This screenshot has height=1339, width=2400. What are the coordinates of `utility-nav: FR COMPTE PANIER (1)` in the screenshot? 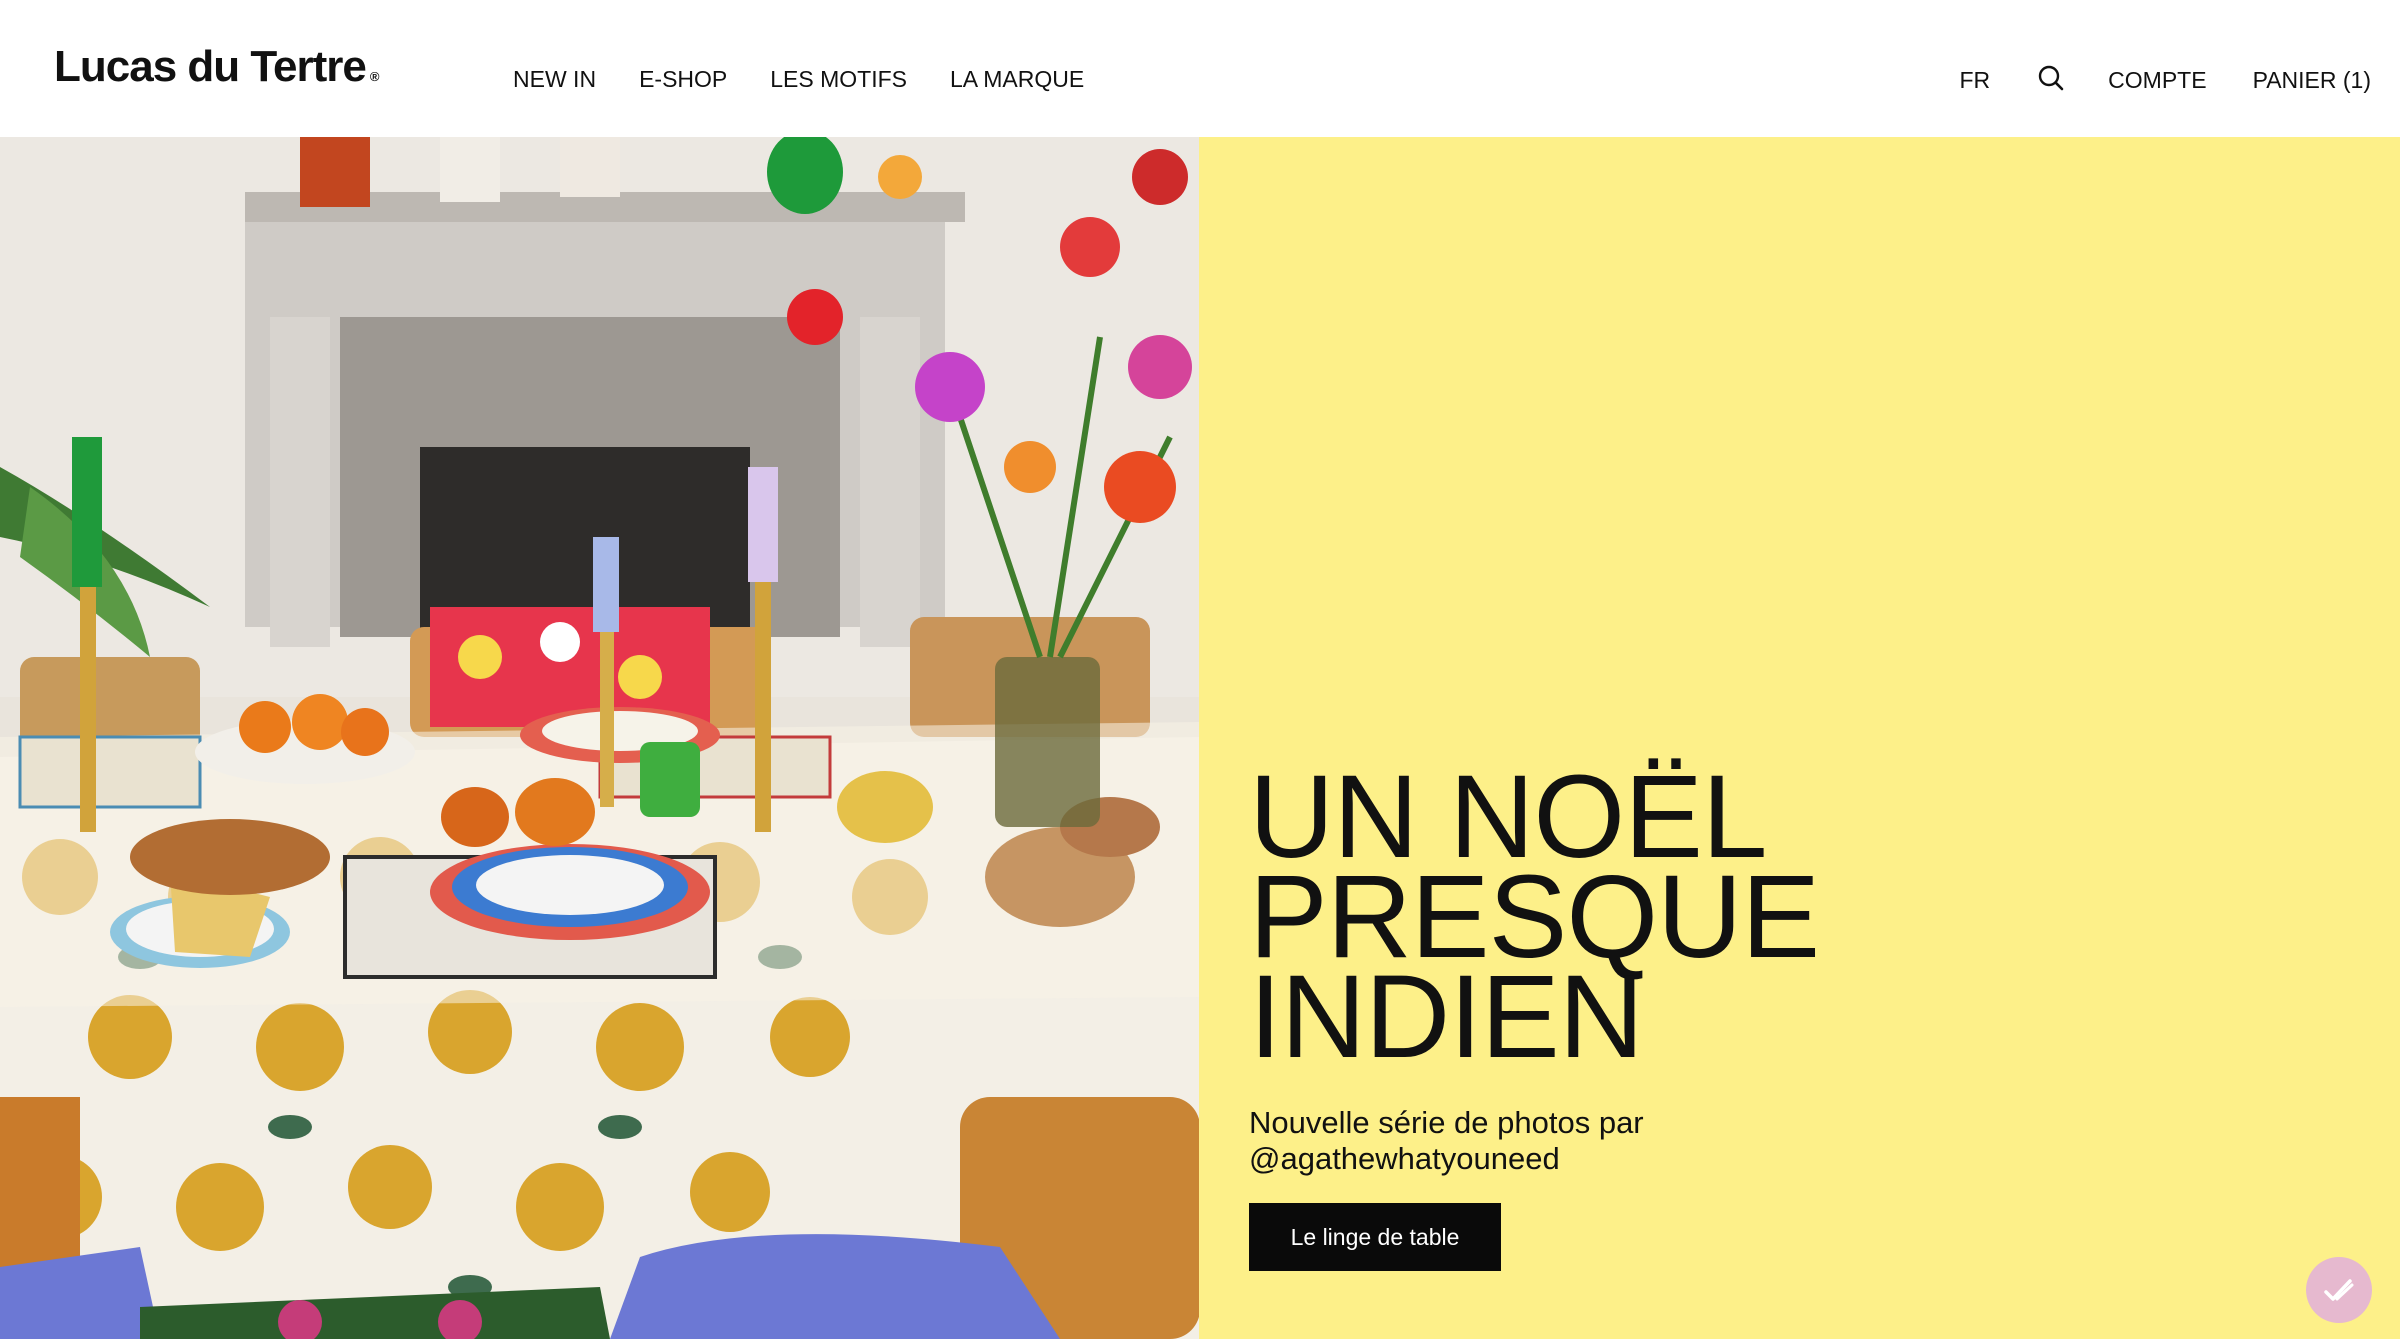 It's located at (2165, 79).